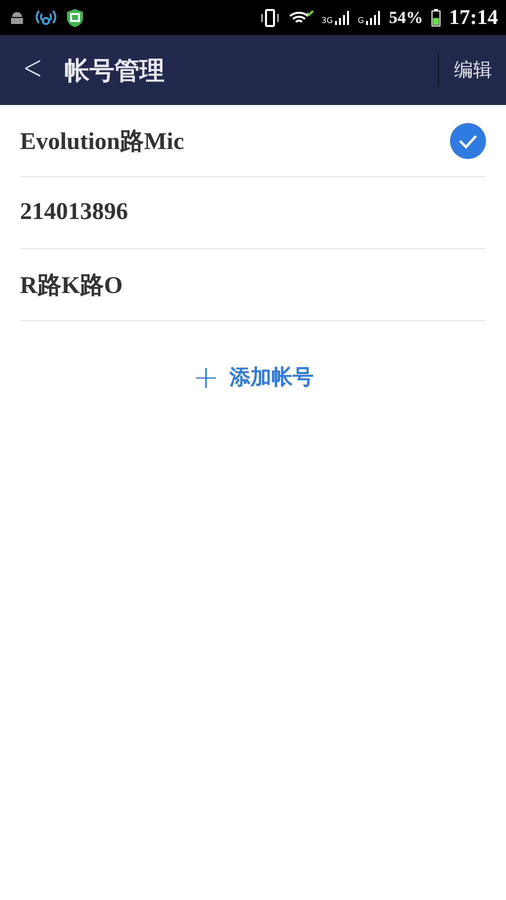 The height and width of the screenshot is (900, 506). Describe the element at coordinates (327, 20) in the screenshot. I see `network-label: 3G` at that location.